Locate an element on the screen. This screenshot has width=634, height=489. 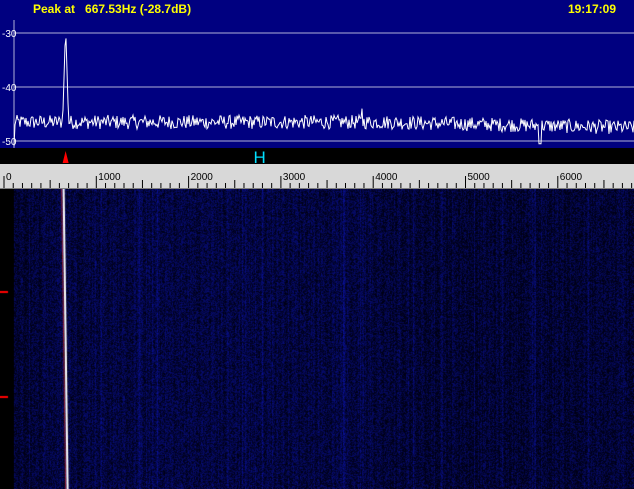
ruler-tick-label: 3000 is located at coordinates (294, 177).